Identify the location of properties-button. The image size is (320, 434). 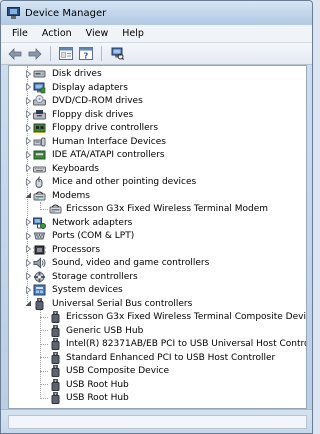
(66, 54).